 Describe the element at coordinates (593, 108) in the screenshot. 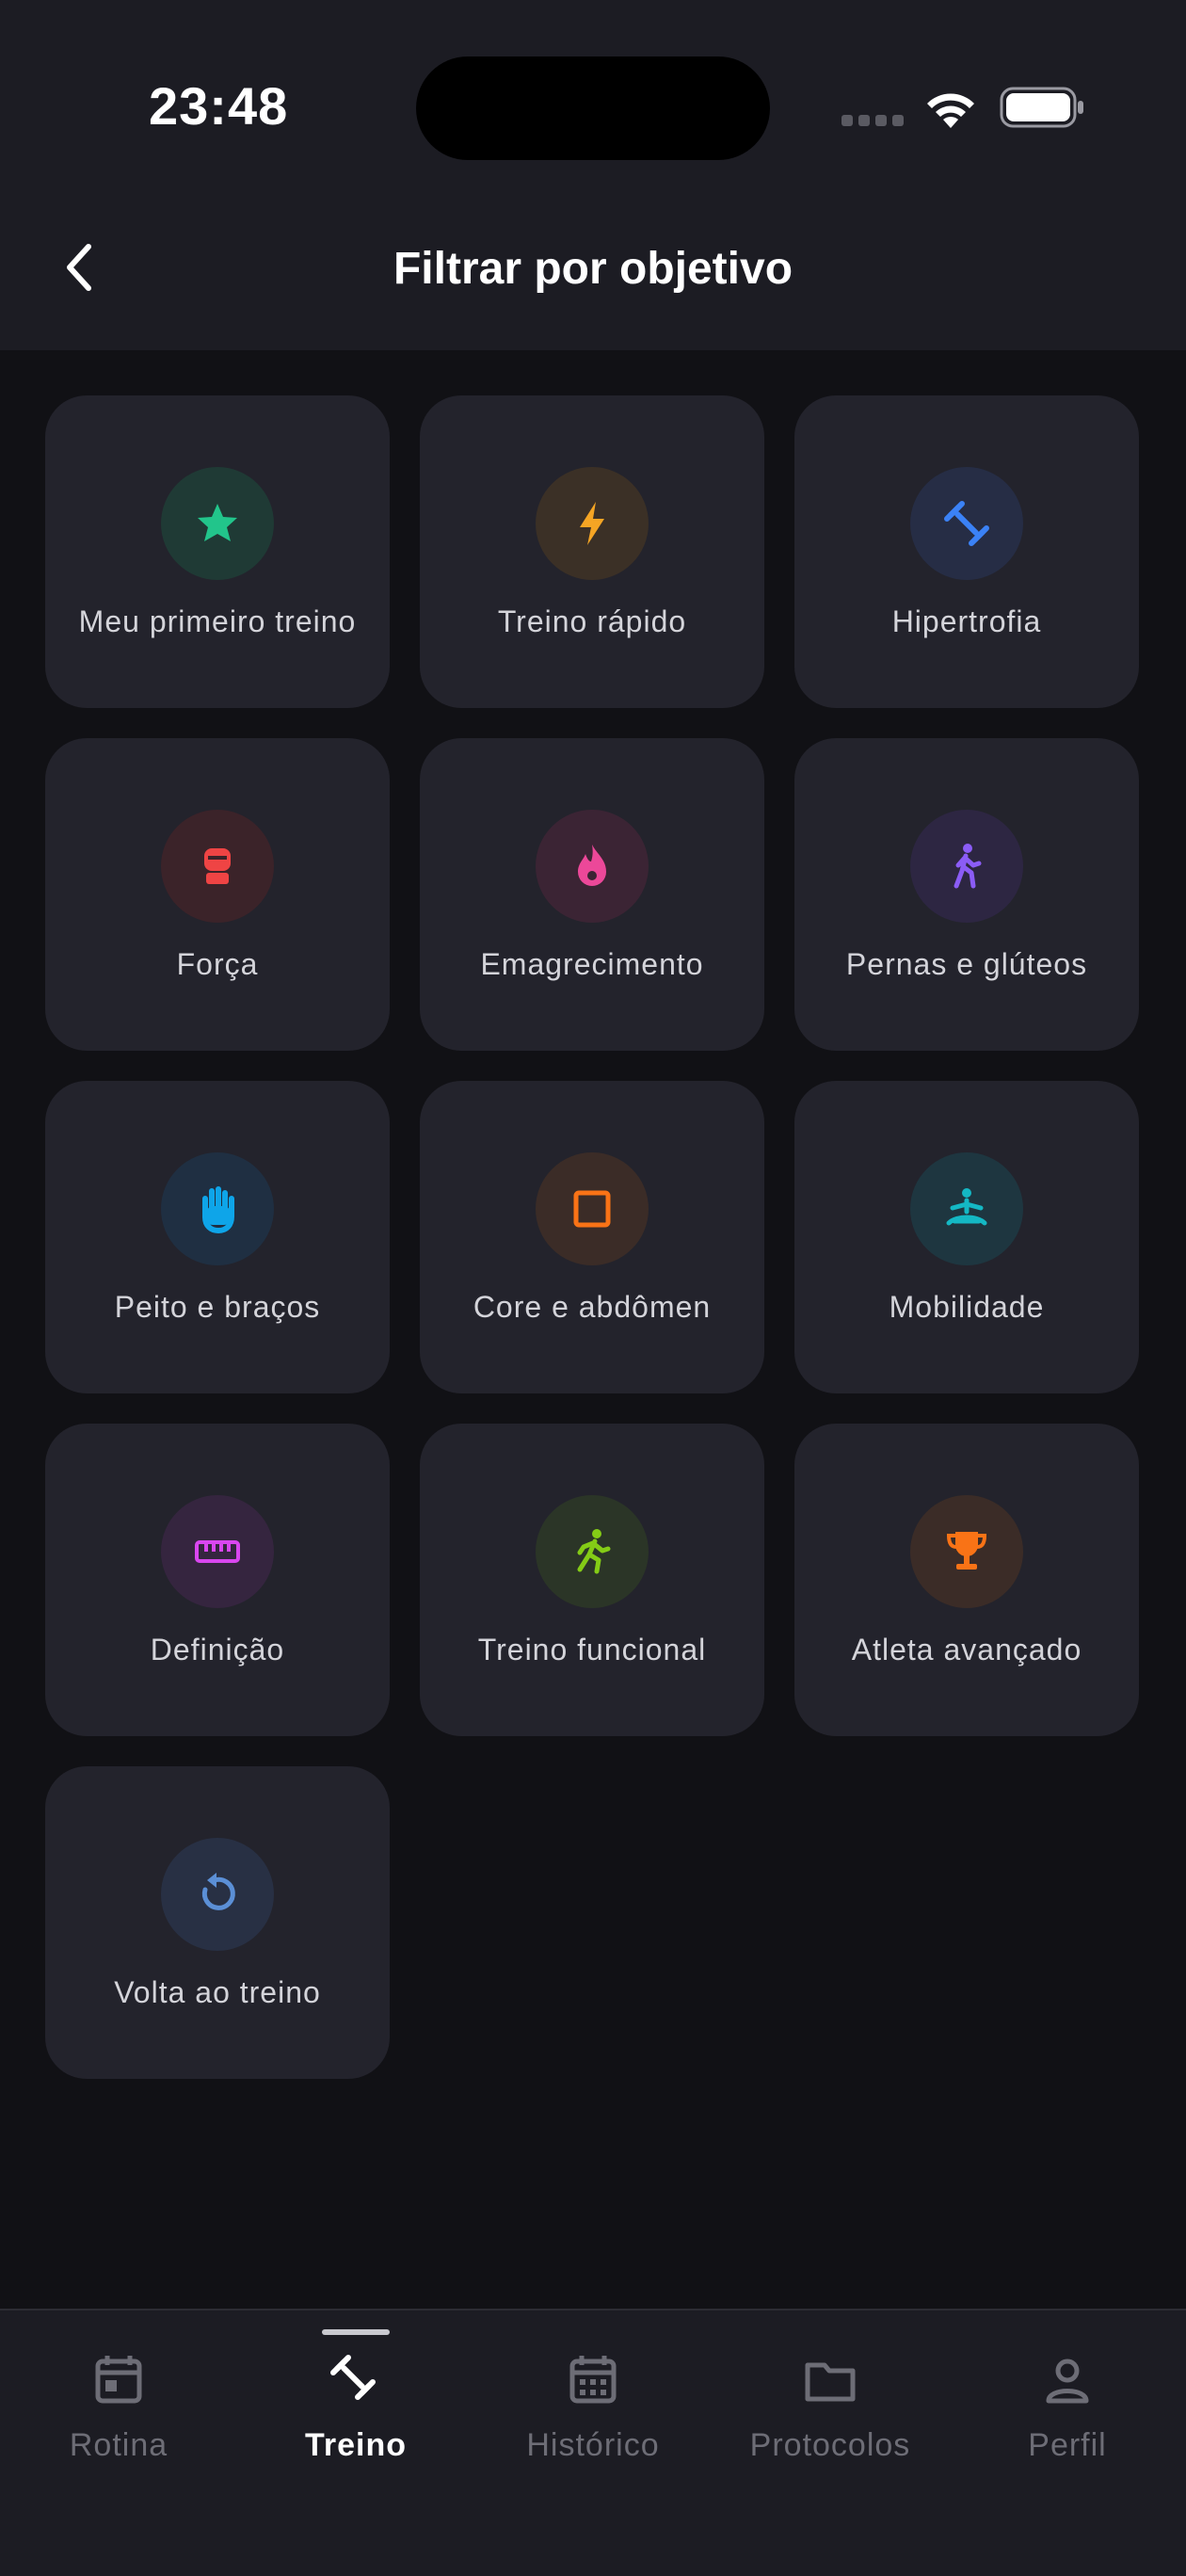

I see `dynamic-island` at that location.